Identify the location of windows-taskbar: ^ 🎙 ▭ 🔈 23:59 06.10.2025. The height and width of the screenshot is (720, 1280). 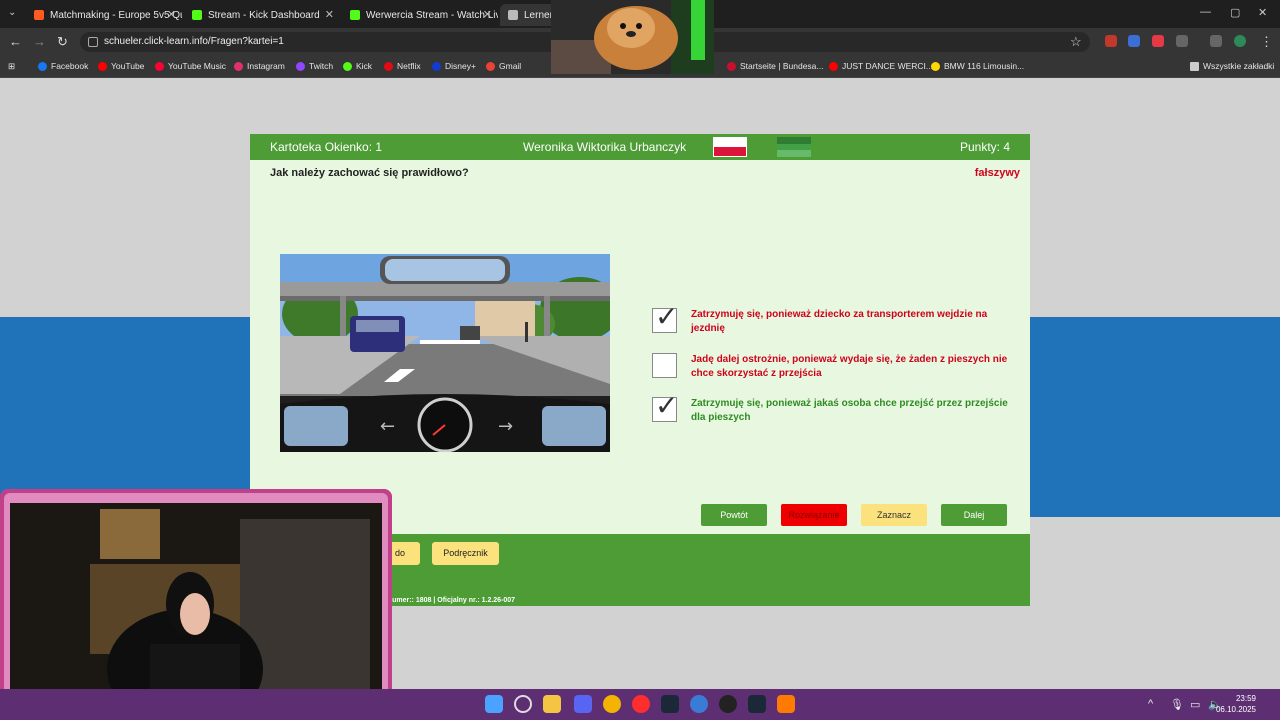
(640, 704).